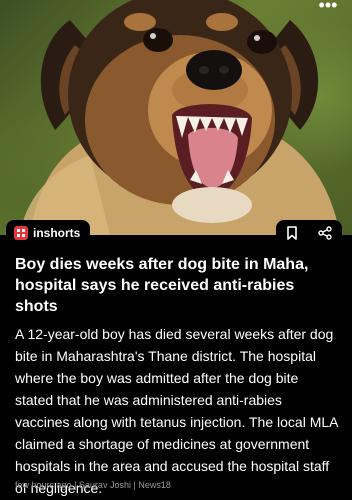 The height and width of the screenshot is (500, 352). I want to click on article-meta: few hours ago | Saurav Joshi | News18, so click(93, 485).